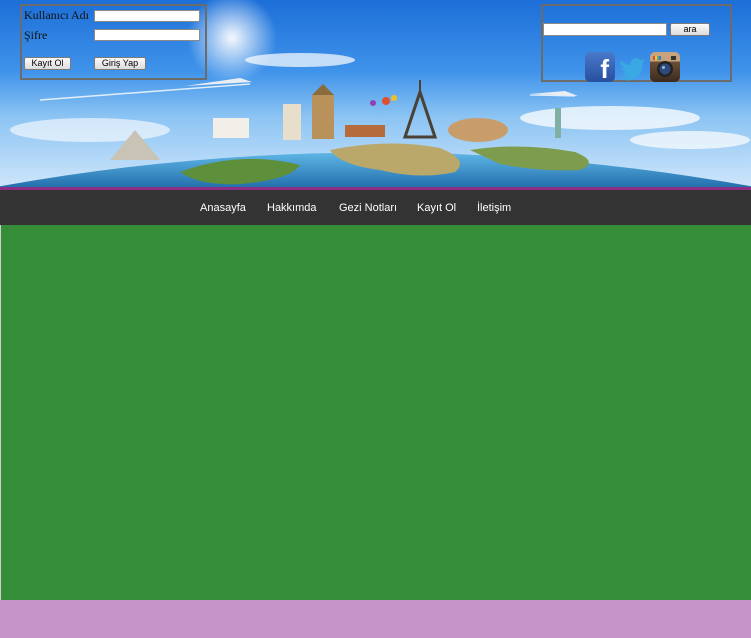 The image size is (751, 638). I want to click on footer, so click(375, 619).